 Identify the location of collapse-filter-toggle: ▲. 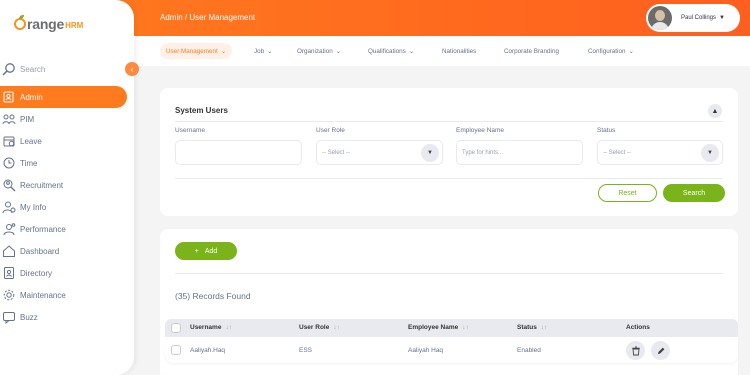
(715, 111).